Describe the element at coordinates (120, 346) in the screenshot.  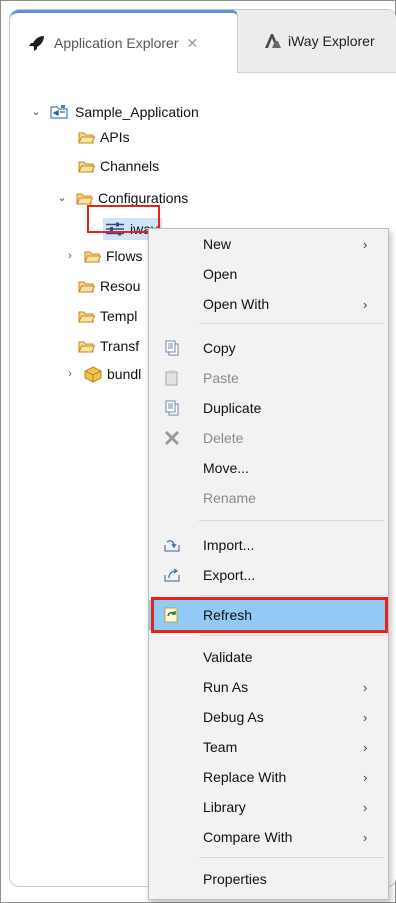
I see `tree-item-label: Transf` at that location.